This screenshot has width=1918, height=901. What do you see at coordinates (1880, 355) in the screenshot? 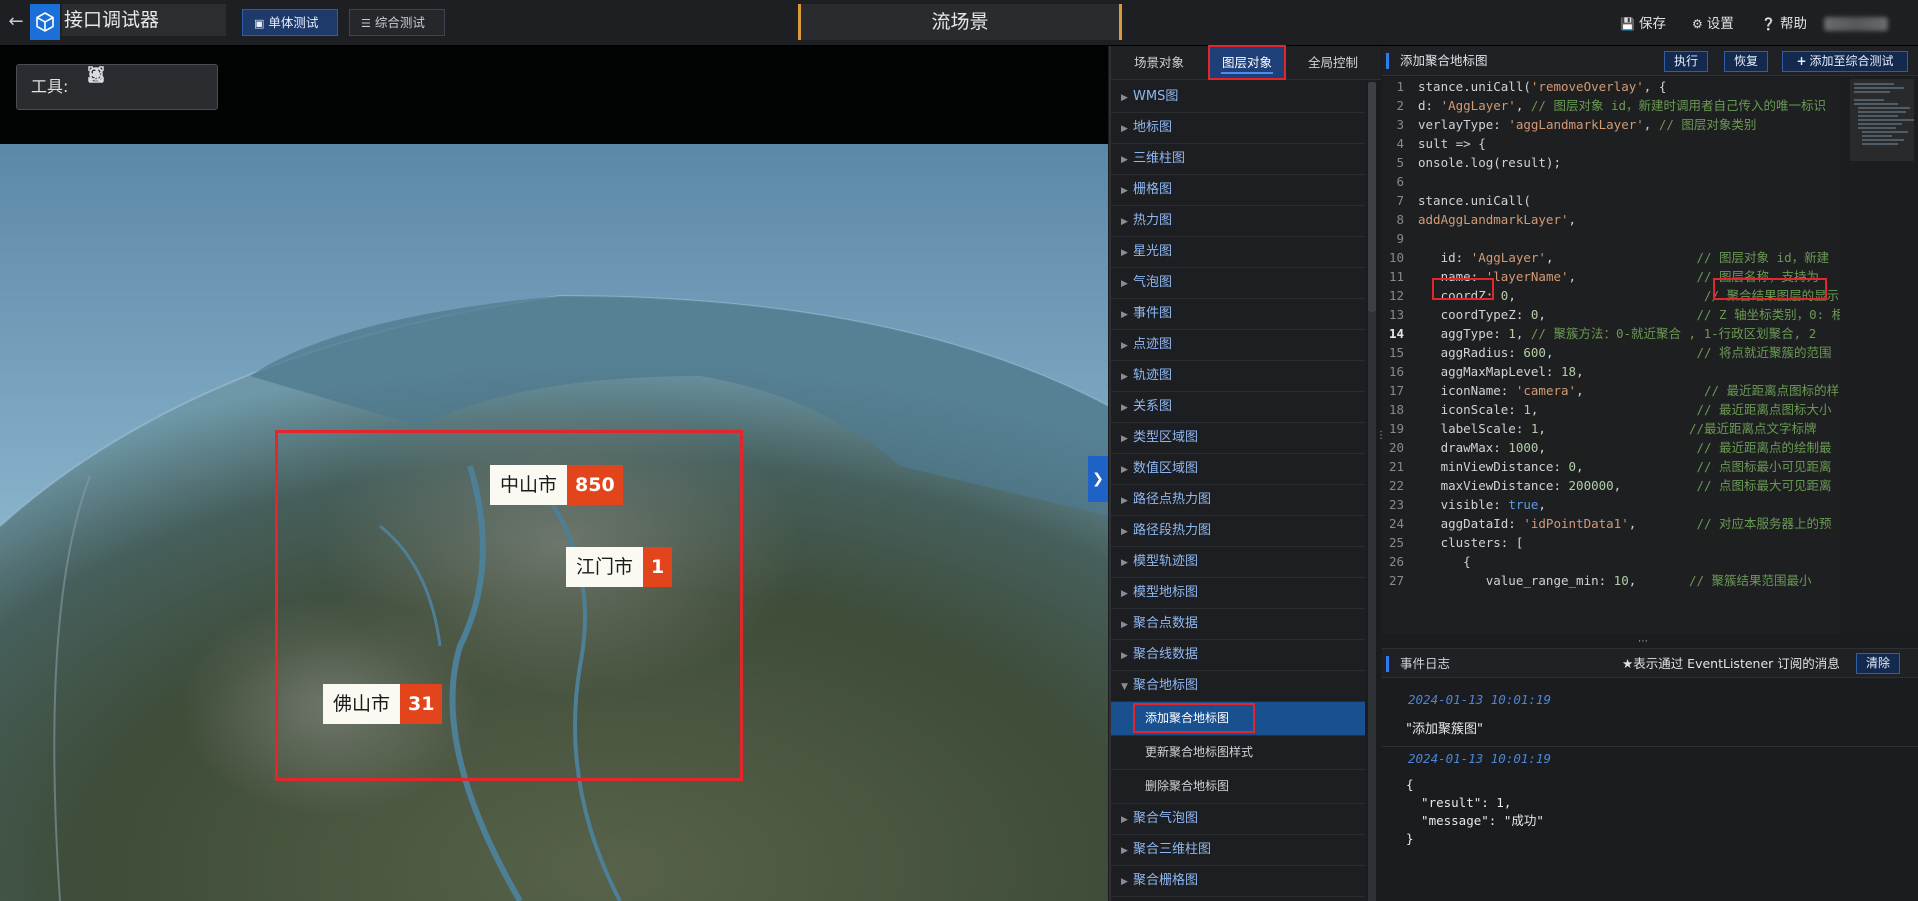
I see `code-minimap` at bounding box center [1880, 355].